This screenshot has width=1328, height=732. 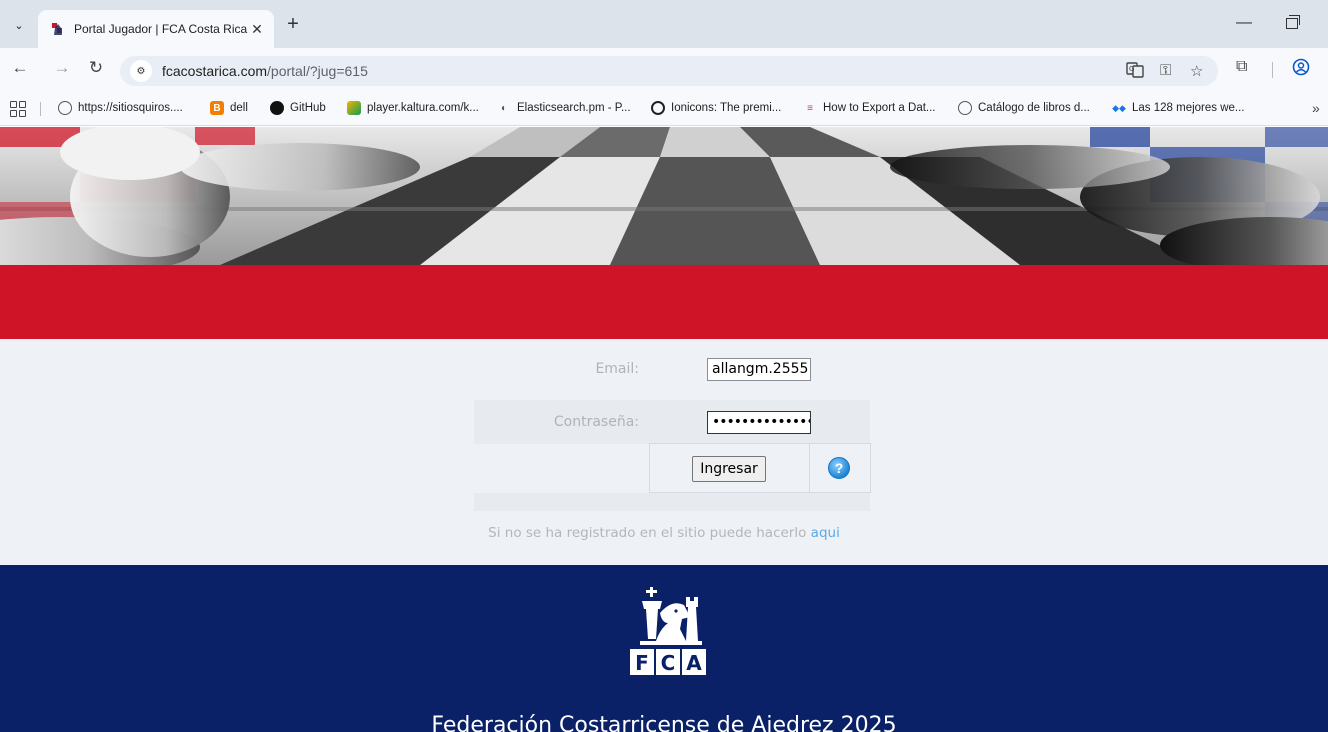 What do you see at coordinates (1241, 67) in the screenshot?
I see `extensions-puzzle-icon: ⧉` at bounding box center [1241, 67].